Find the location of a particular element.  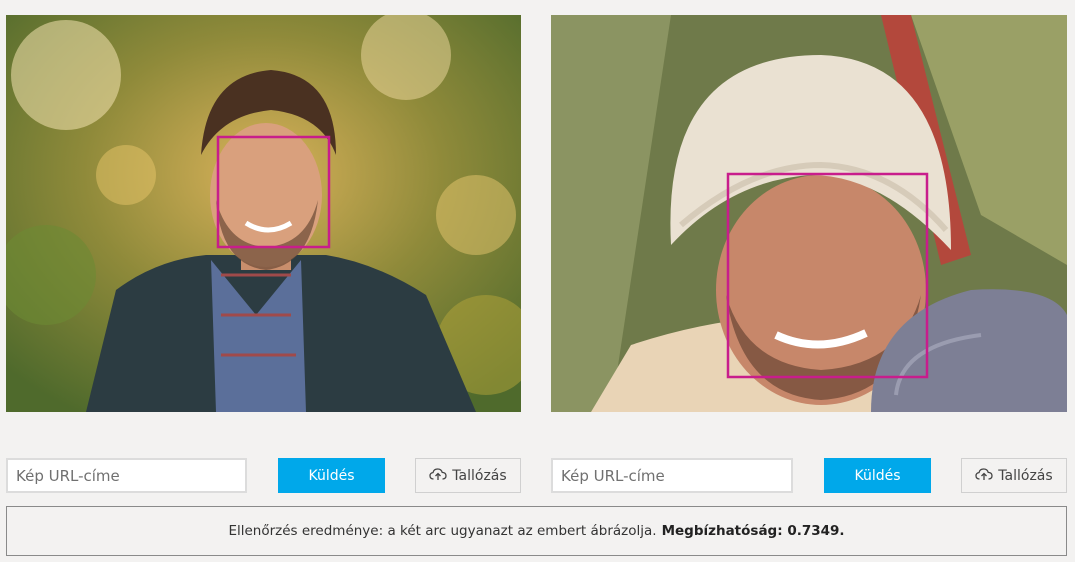

left-browse-button: Tallózás is located at coordinates (468, 475).